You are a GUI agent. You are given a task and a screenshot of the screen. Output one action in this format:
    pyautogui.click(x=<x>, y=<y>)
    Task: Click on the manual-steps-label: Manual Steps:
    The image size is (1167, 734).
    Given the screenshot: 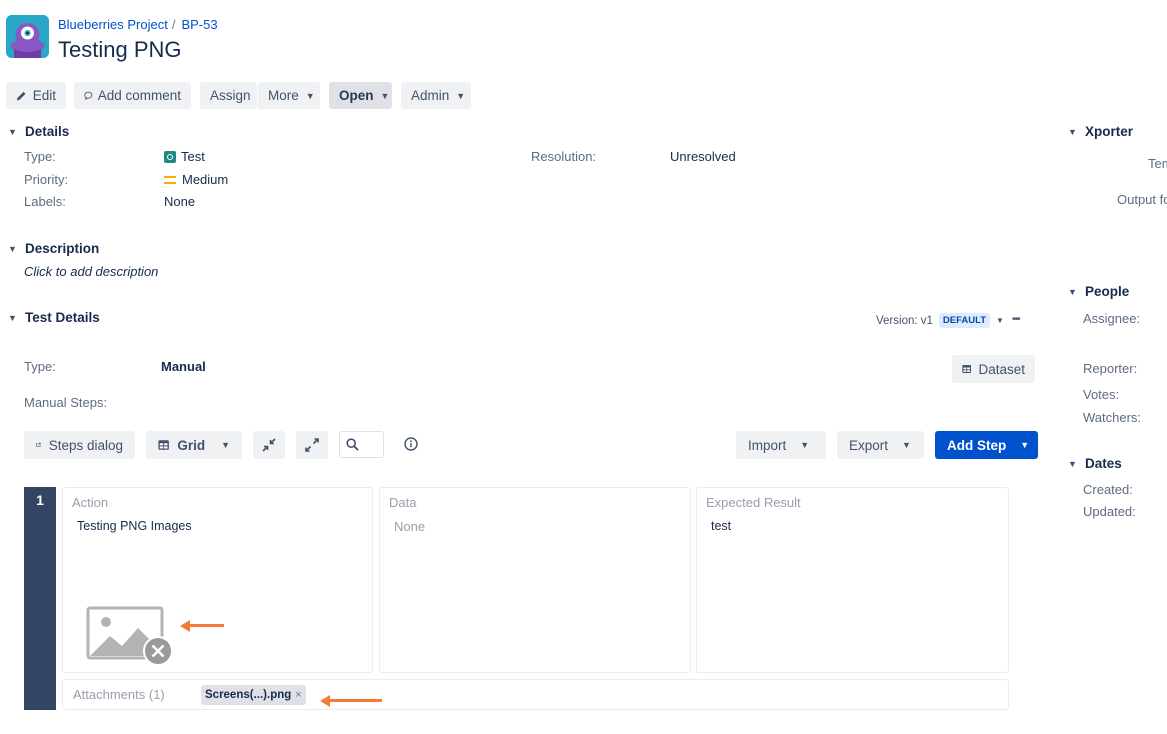 What is the action you would take?
    pyautogui.click(x=66, y=402)
    